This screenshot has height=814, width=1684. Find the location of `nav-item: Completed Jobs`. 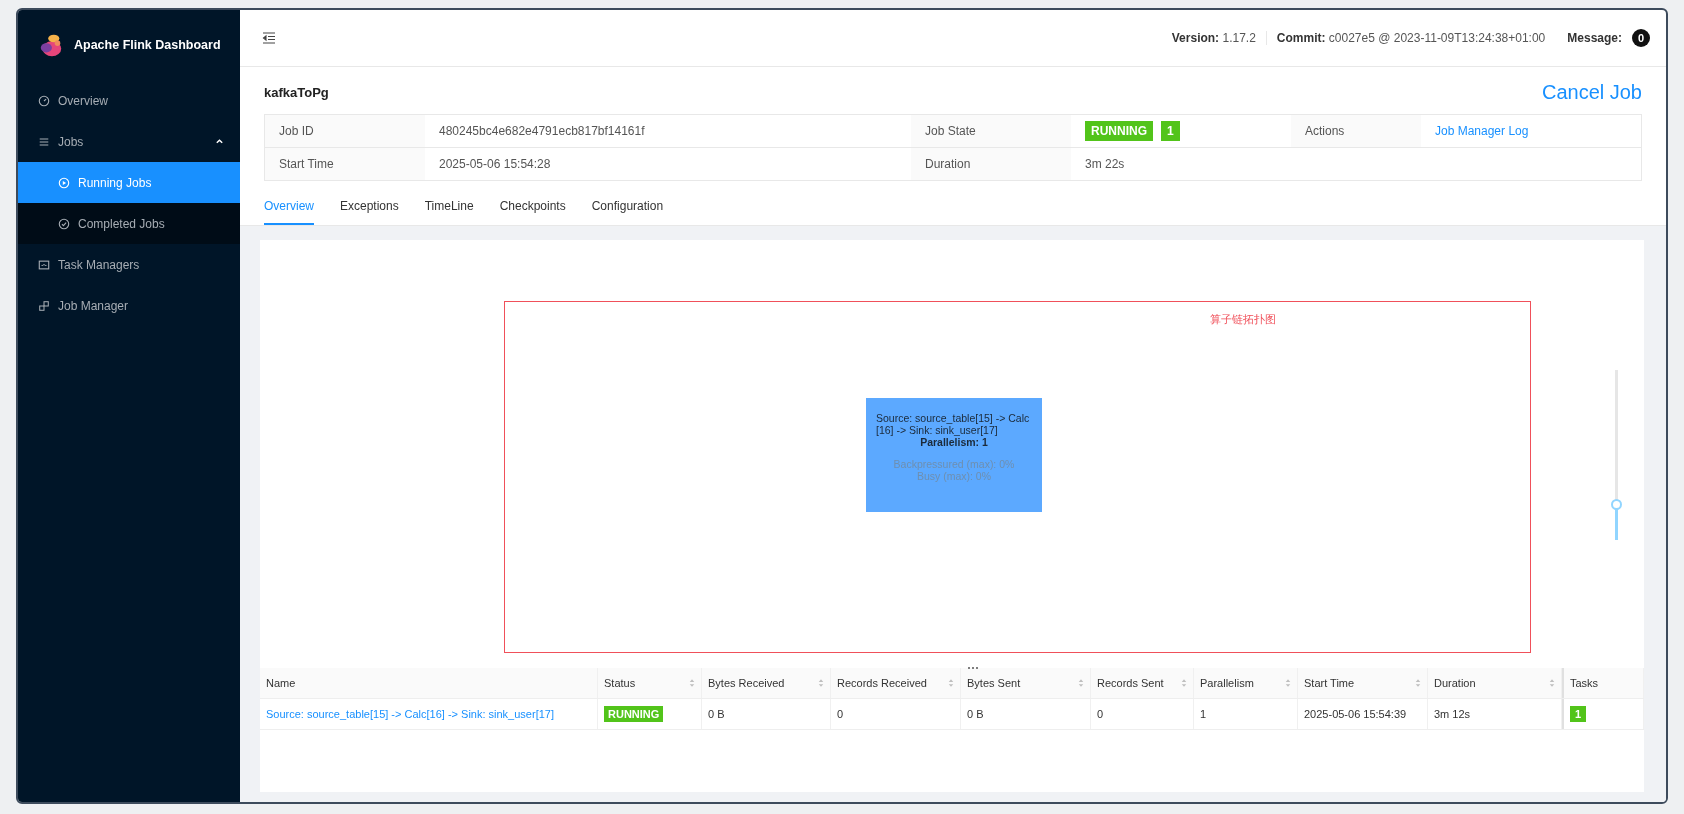

nav-item: Completed Jobs is located at coordinates (129, 223).